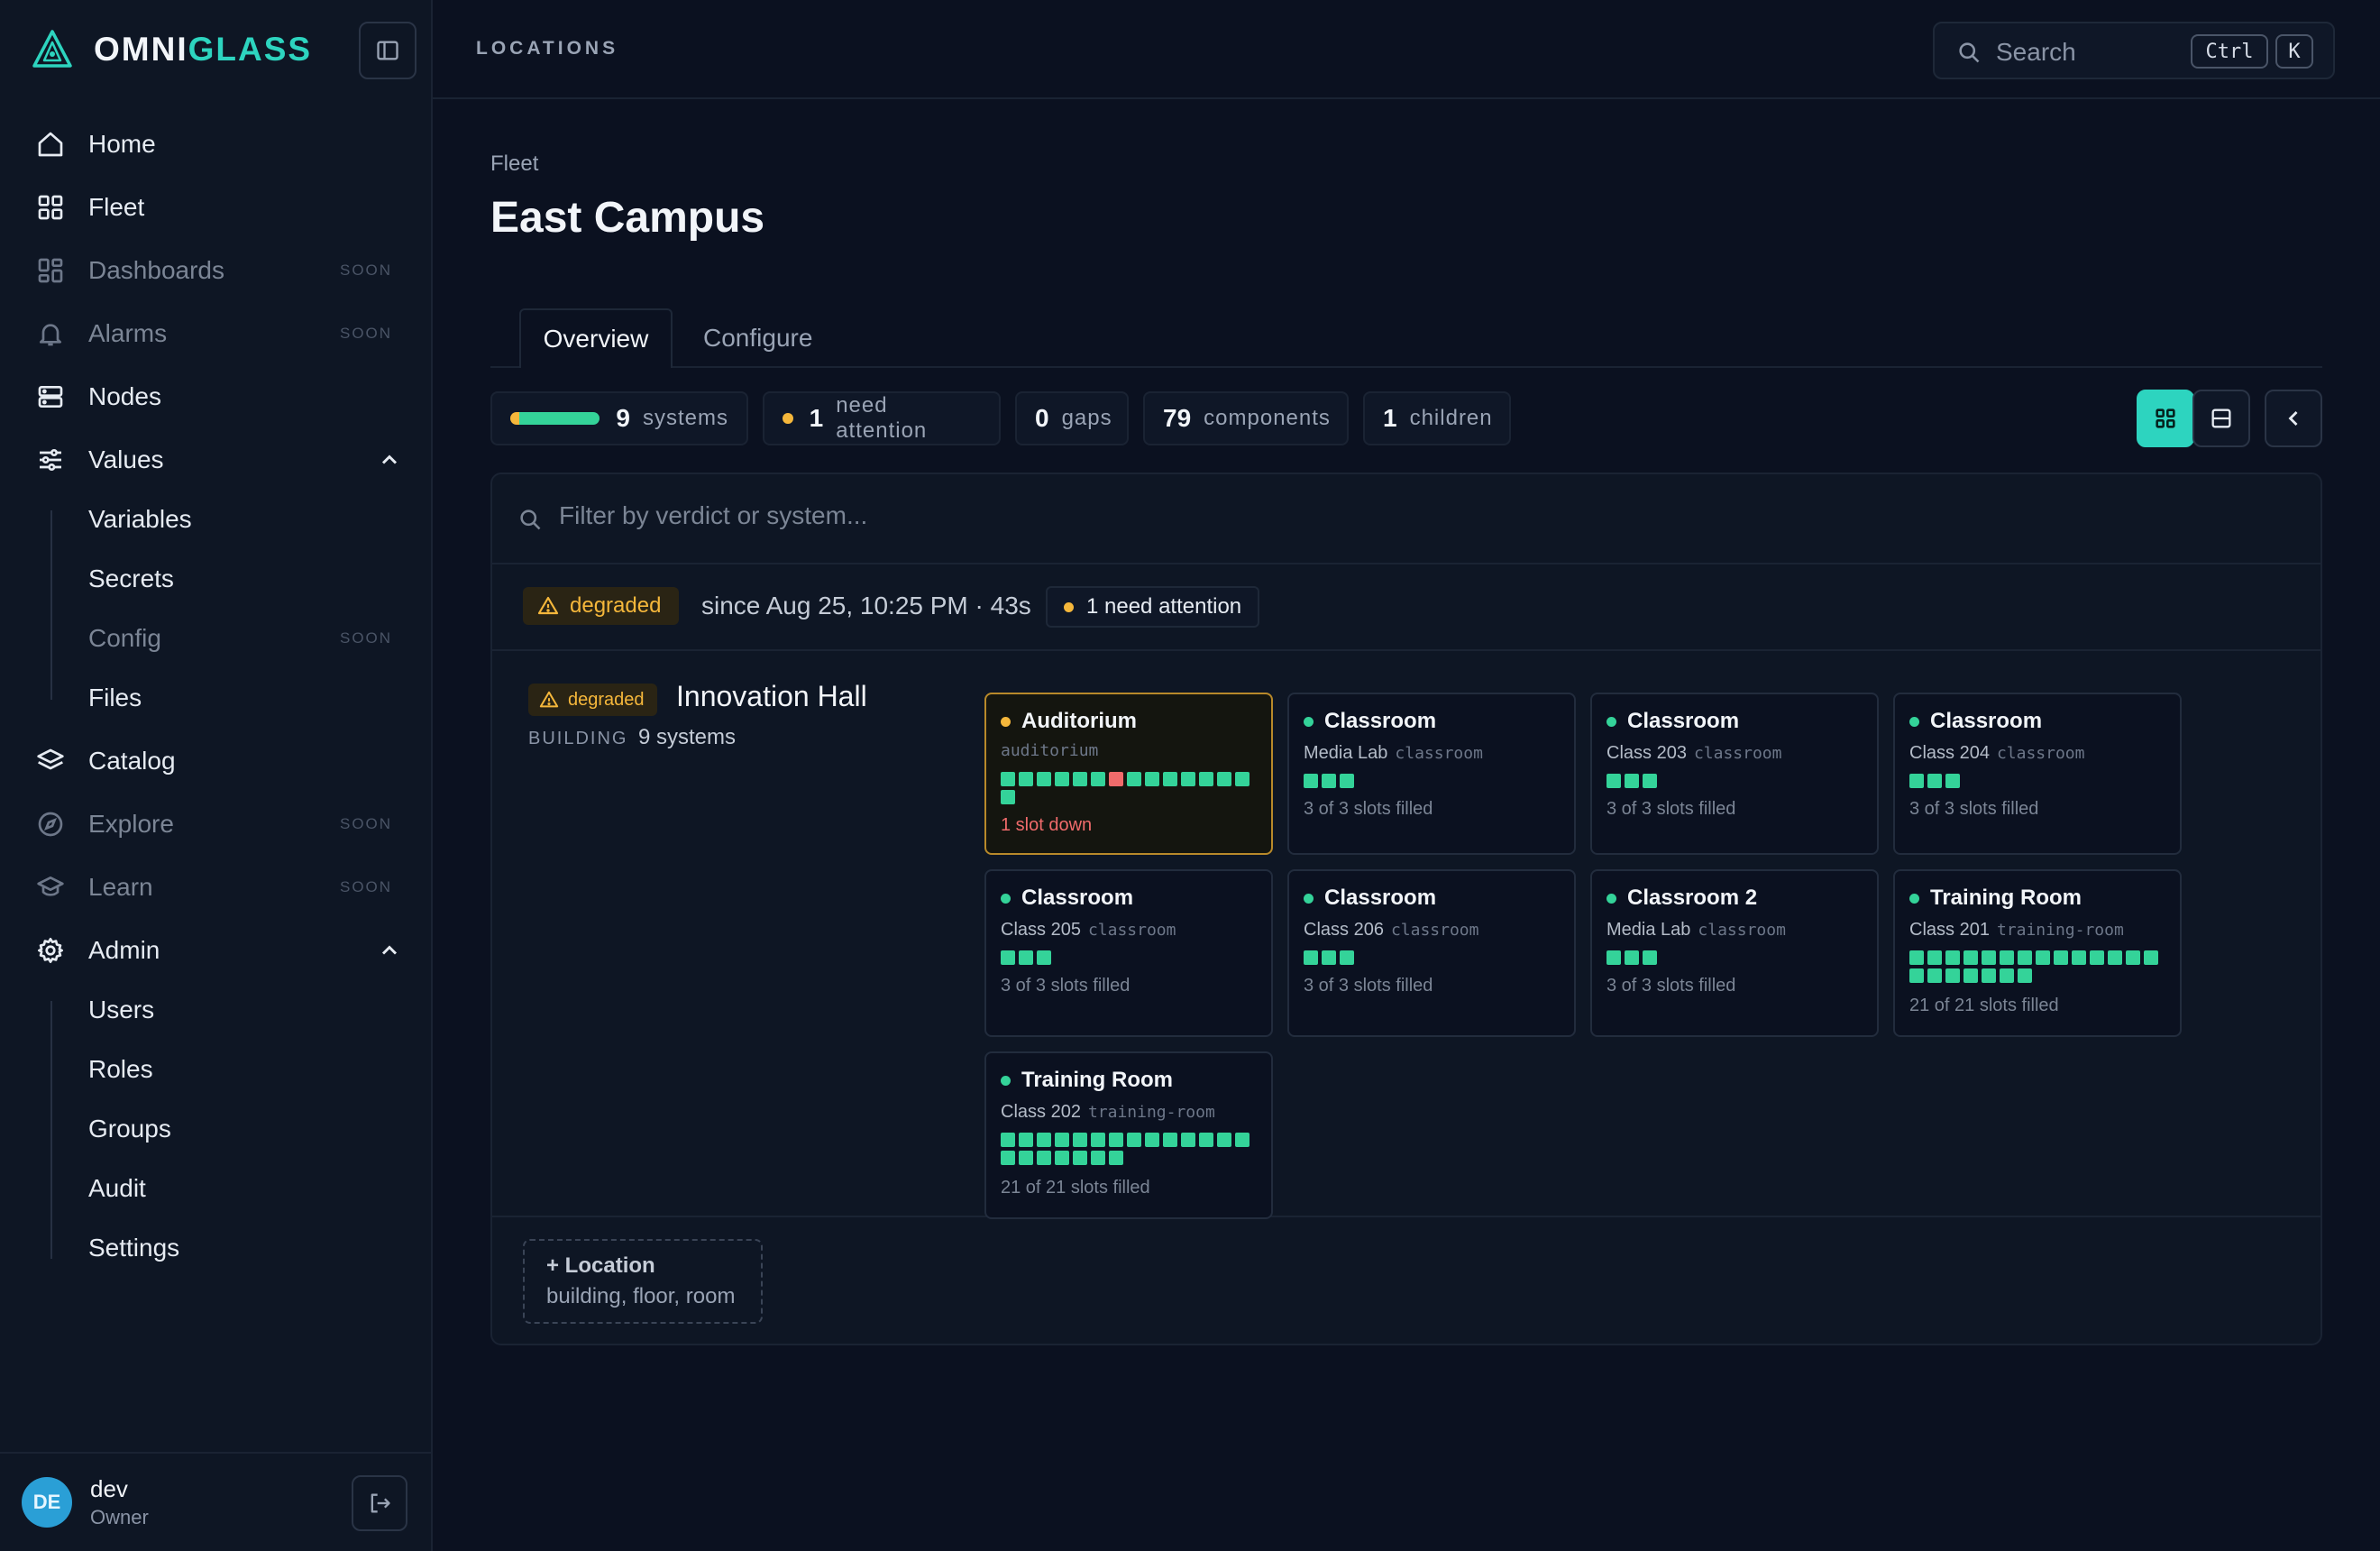 This screenshot has height=1551, width=2380. I want to click on sidebar-item-catalog: Catalog, so click(216, 761).